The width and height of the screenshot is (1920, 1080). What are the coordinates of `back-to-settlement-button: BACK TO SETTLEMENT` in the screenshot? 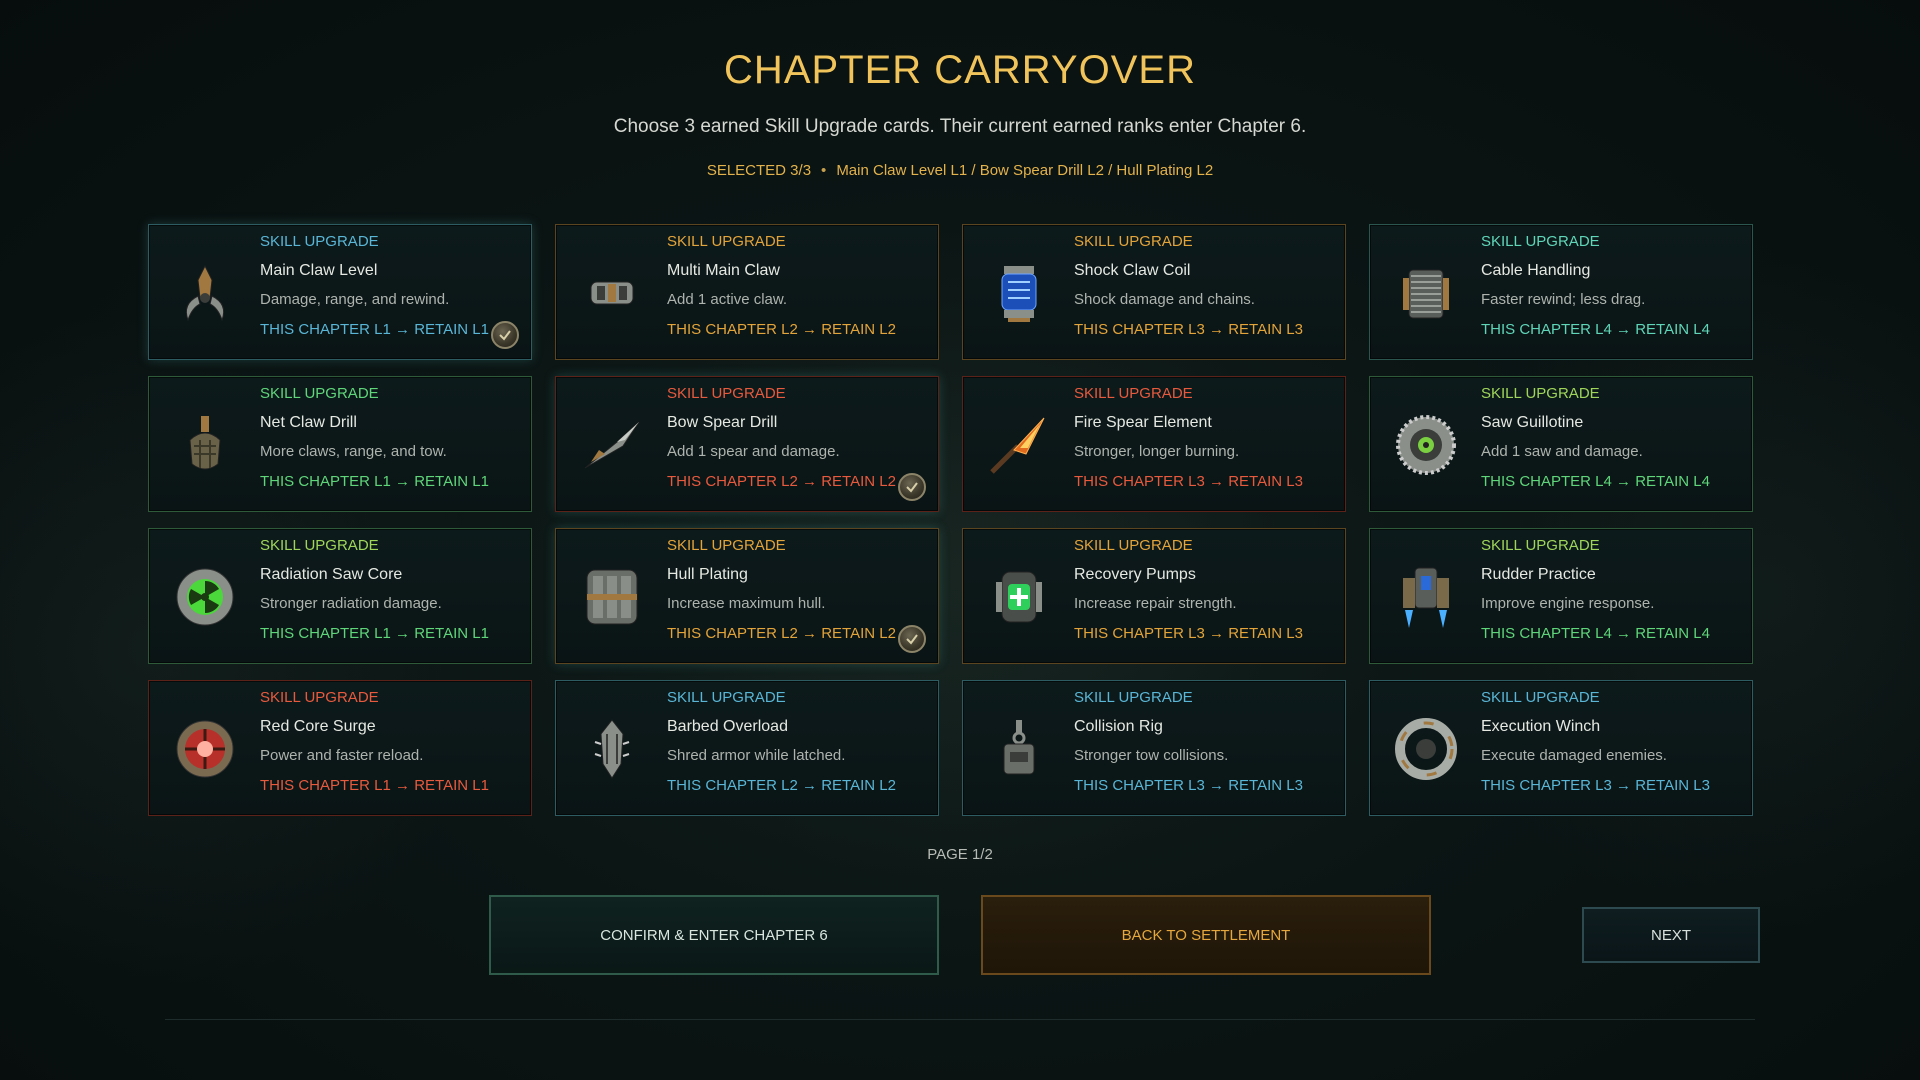 It's located at (1206, 935).